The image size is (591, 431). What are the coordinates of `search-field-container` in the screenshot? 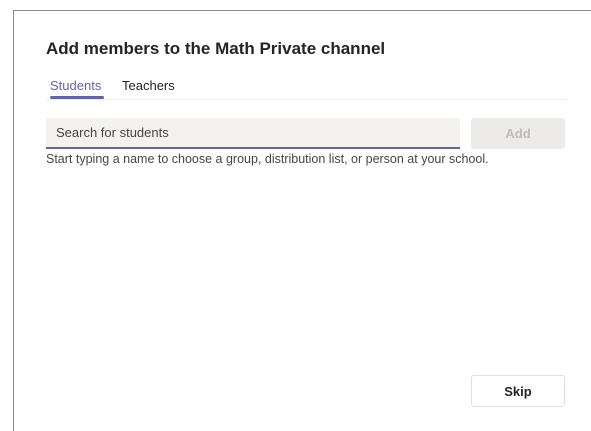 It's located at (253, 133).